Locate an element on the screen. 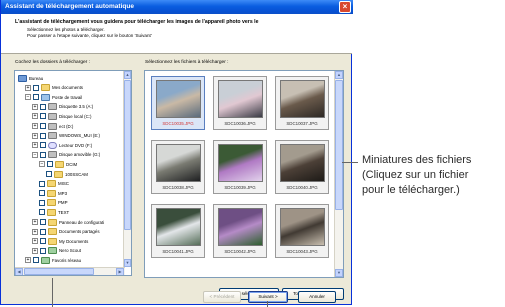 The width and height of the screenshot is (505, 307). tree-item: TEXT is located at coordinates (54, 212).